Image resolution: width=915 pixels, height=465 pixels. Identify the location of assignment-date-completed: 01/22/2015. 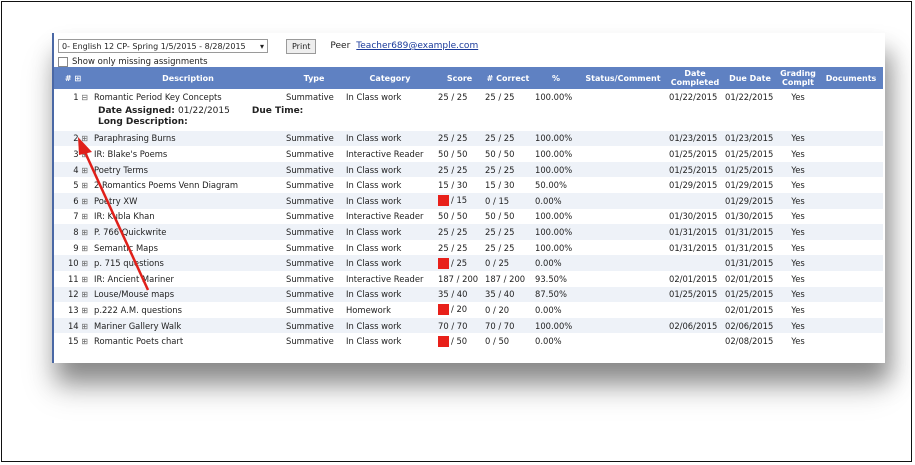
(695, 97).